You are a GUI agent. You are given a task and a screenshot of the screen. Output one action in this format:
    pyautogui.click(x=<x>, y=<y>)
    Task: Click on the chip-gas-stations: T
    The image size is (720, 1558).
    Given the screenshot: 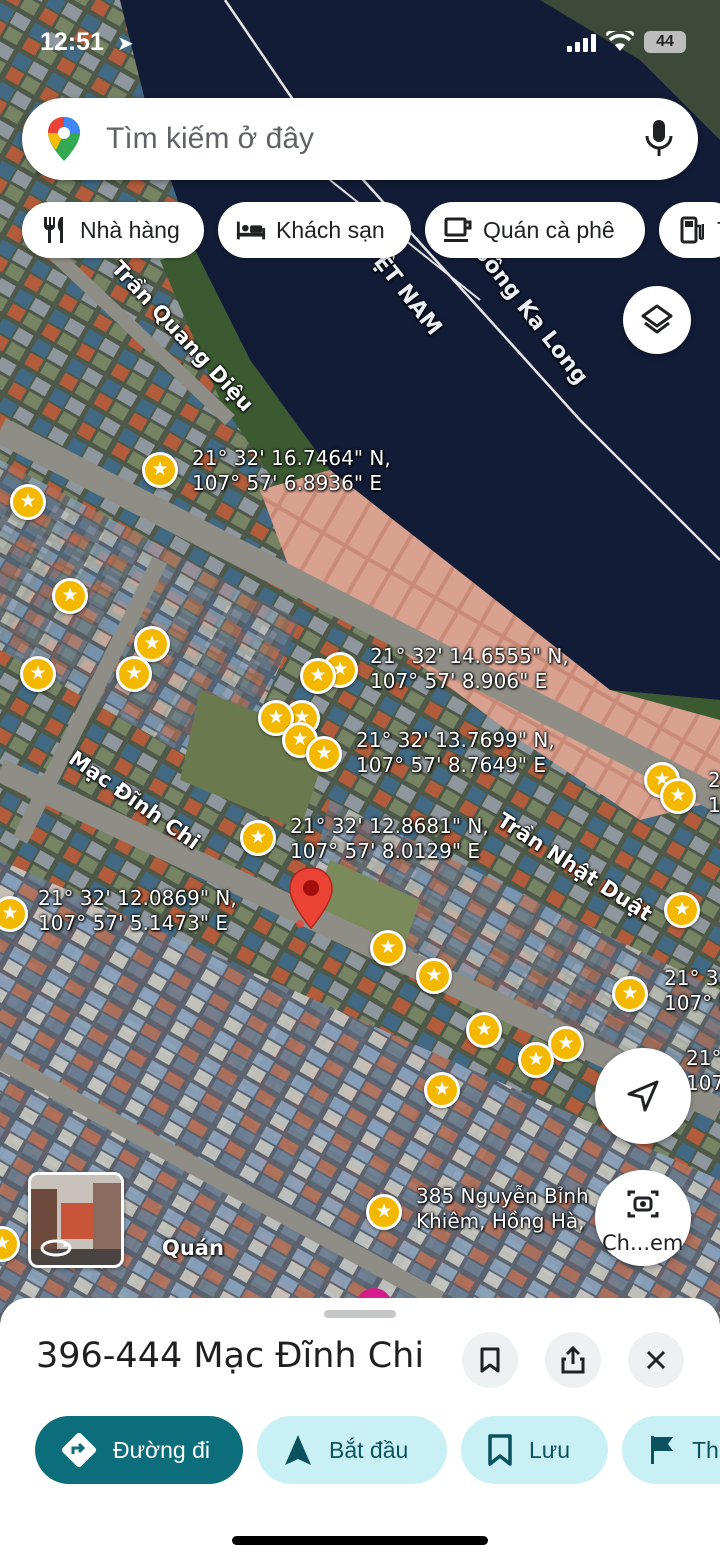 What is the action you would take?
    pyautogui.click(x=689, y=230)
    